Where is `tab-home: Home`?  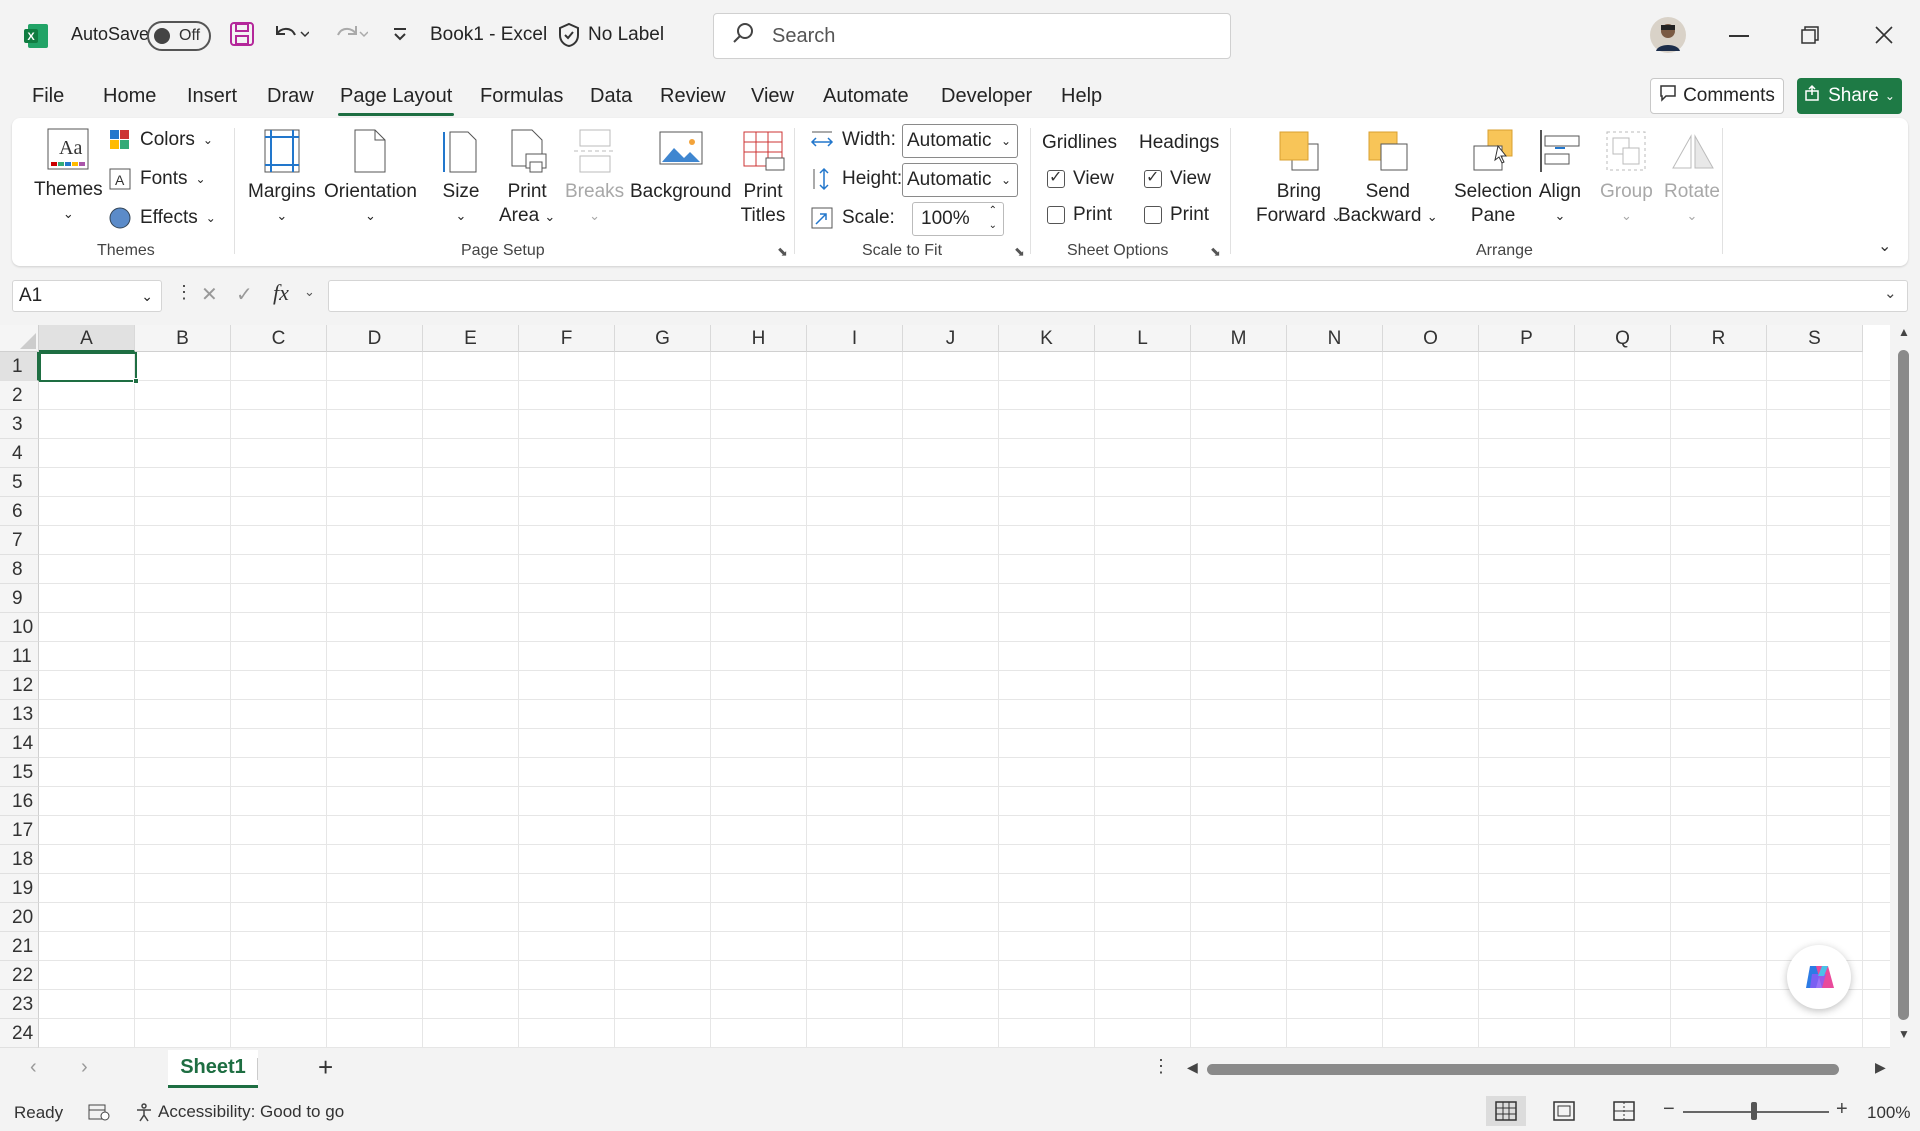 tab-home: Home is located at coordinates (129, 96).